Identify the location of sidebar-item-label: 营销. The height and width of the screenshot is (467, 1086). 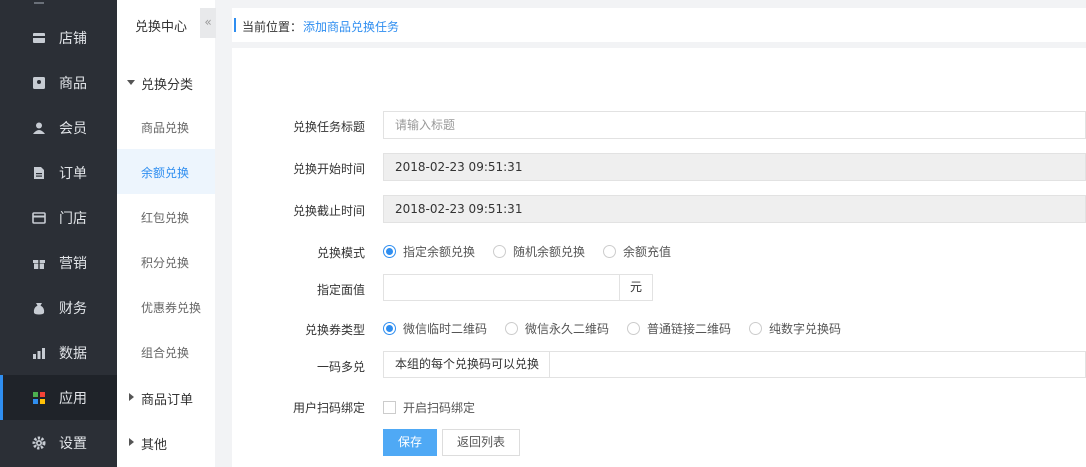
(73, 263).